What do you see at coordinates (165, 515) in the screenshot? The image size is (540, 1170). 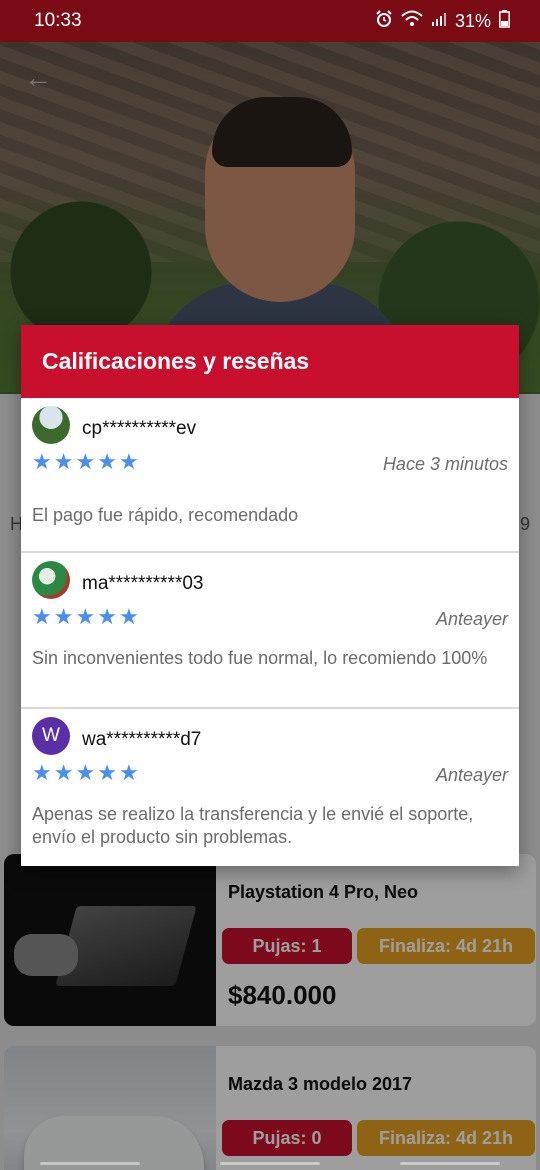 I see `review-text: El pago fue rápido, recomendado` at bounding box center [165, 515].